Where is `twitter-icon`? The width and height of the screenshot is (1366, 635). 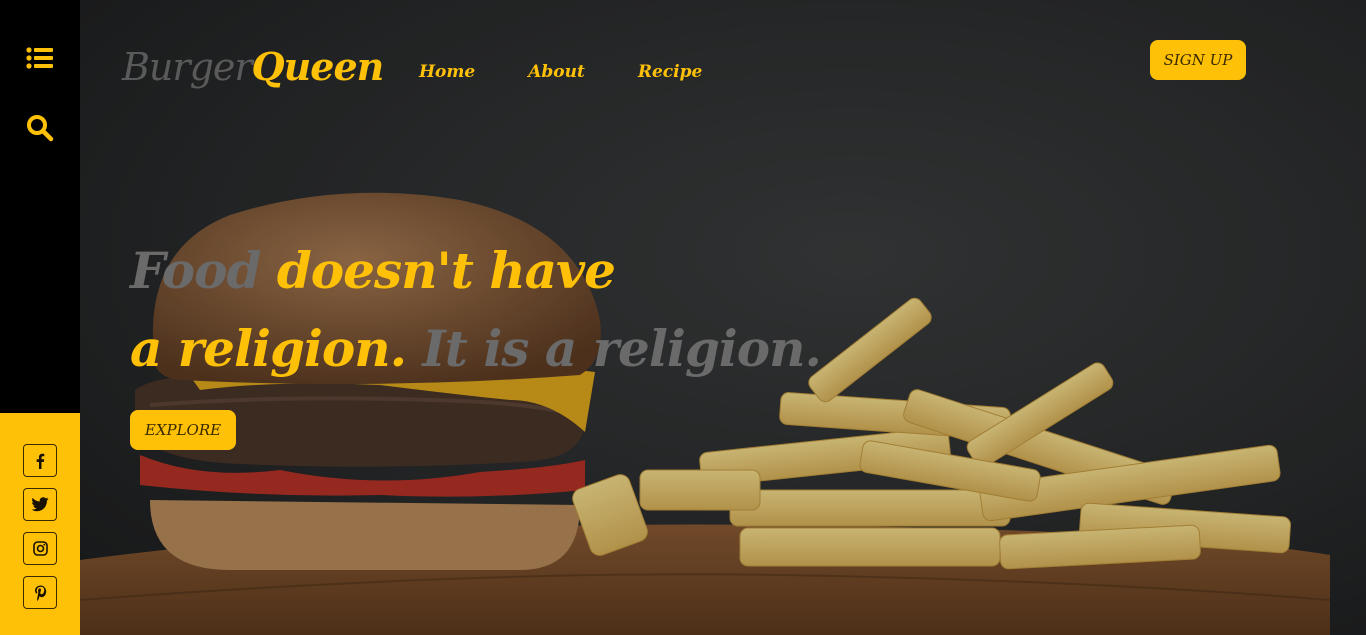
twitter-icon is located at coordinates (40, 504).